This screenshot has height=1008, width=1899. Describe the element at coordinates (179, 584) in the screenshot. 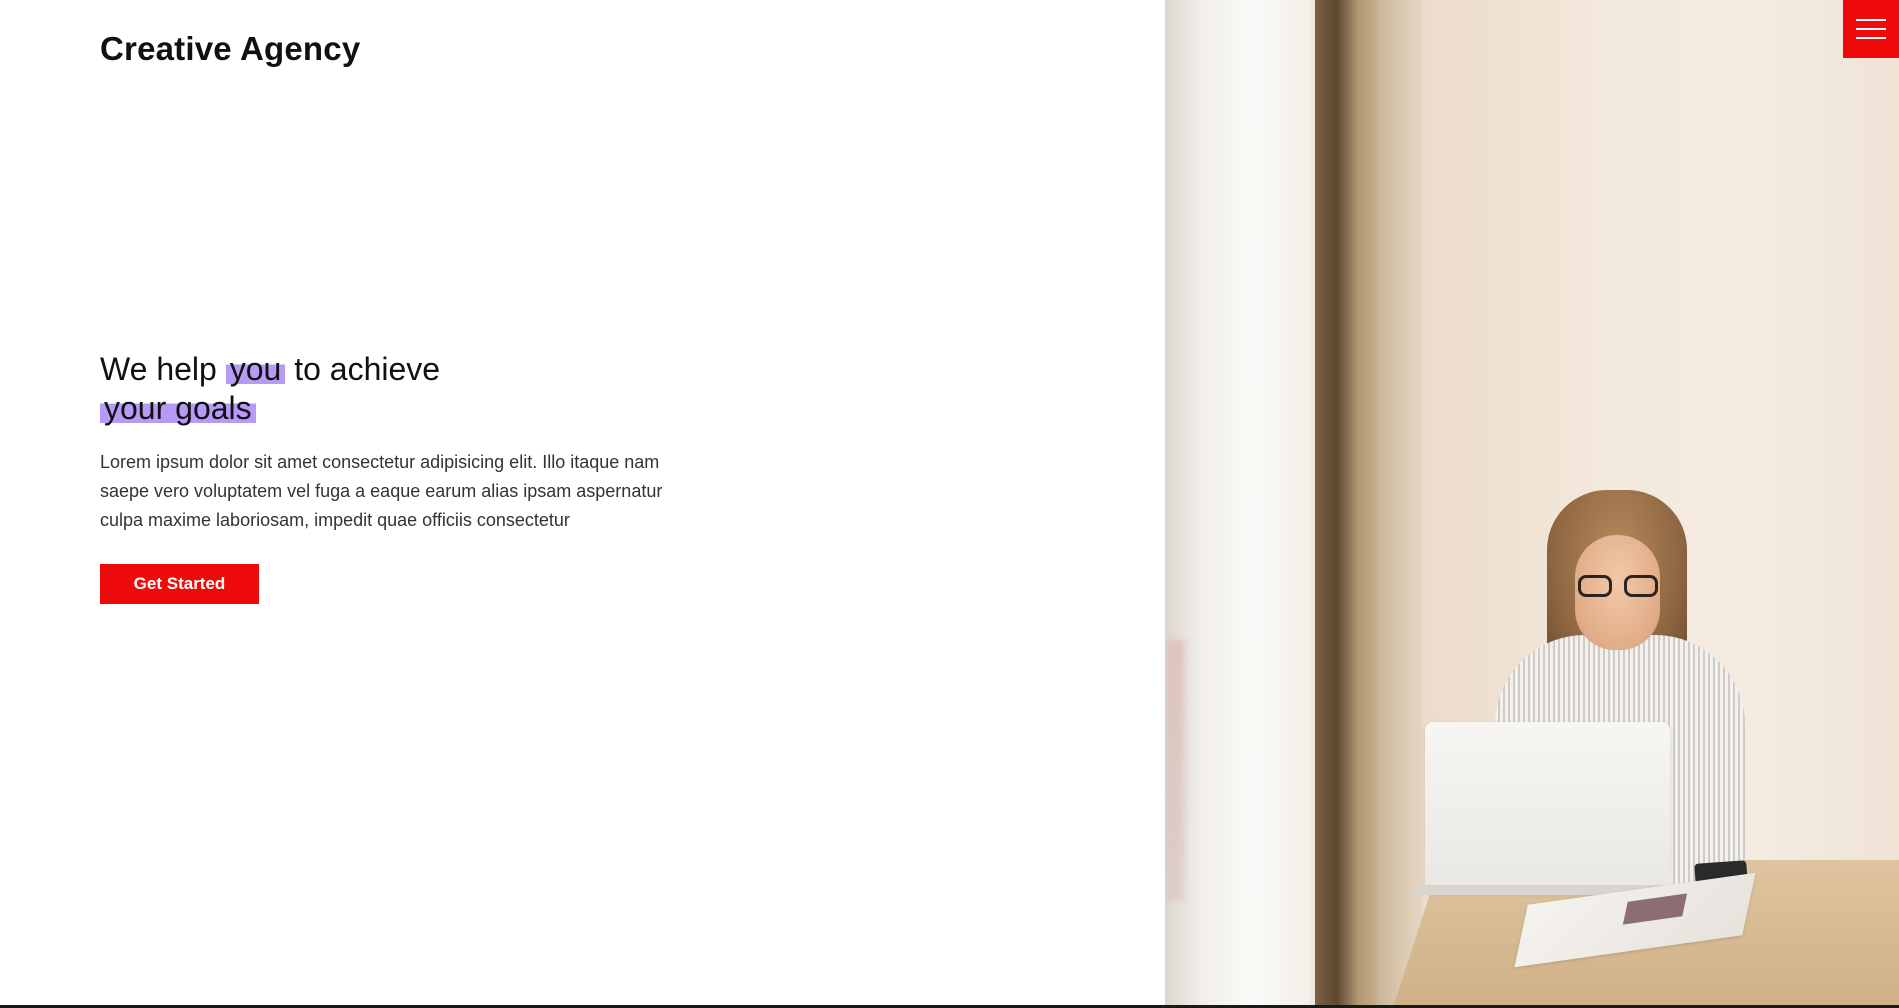

I see `get-started-button: Get Started` at that location.